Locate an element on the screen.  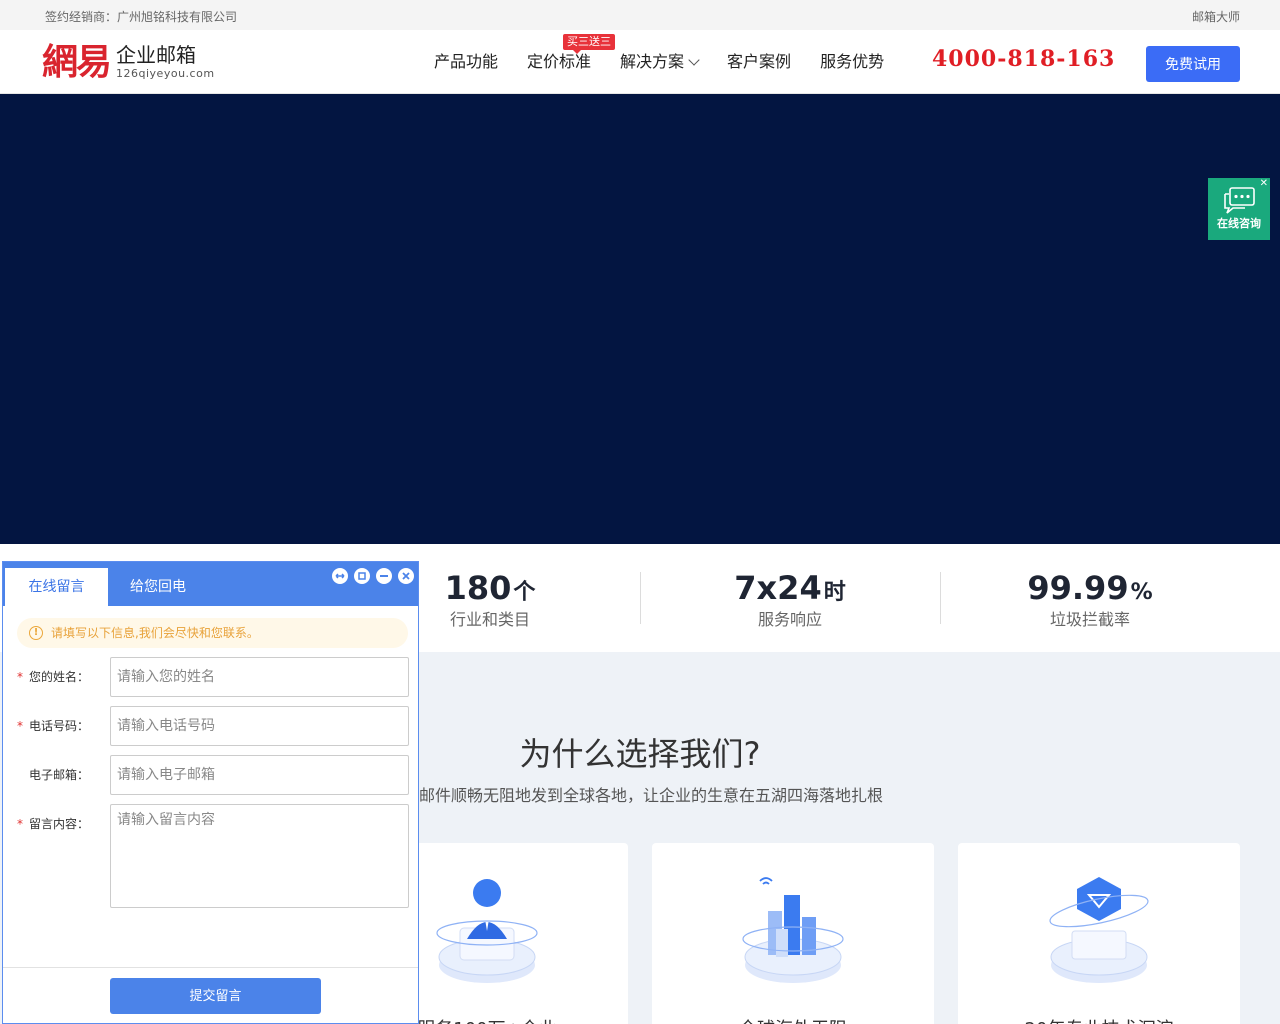
tab-leave-message: 在线留言 is located at coordinates (56, 587).